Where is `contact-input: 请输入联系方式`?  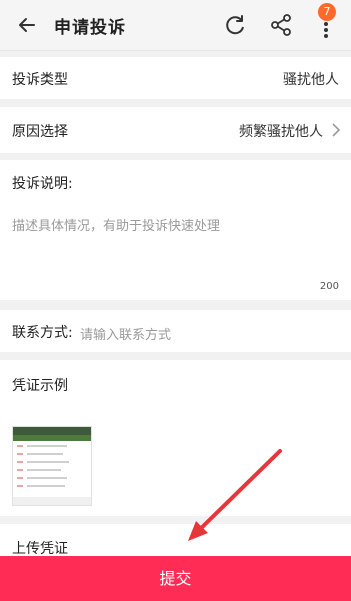
contact-input: 请输入联系方式 is located at coordinates (125, 333).